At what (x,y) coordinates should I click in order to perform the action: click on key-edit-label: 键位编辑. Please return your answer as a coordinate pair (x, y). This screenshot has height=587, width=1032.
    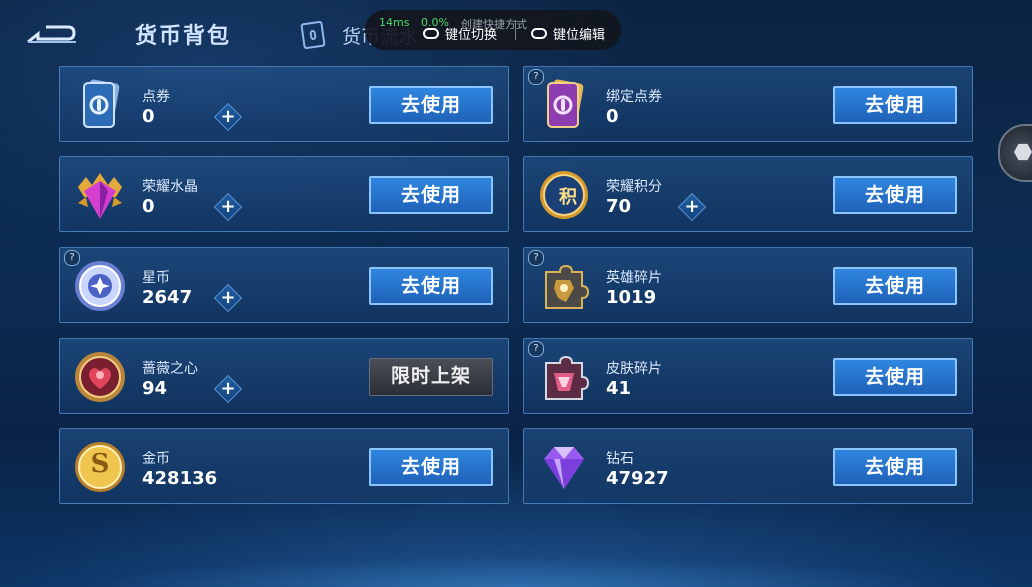
    Looking at the image, I should click on (579, 35).